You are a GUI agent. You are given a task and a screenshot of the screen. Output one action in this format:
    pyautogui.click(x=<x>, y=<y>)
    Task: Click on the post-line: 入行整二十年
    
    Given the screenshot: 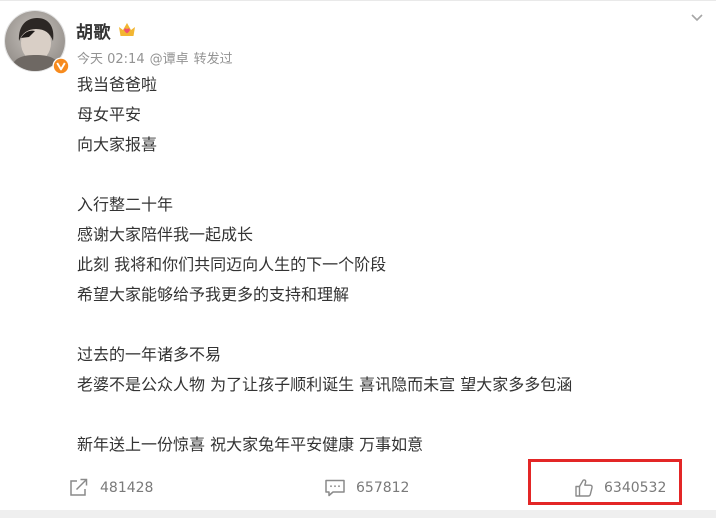 What is the action you would take?
    pyautogui.click(x=125, y=204)
    